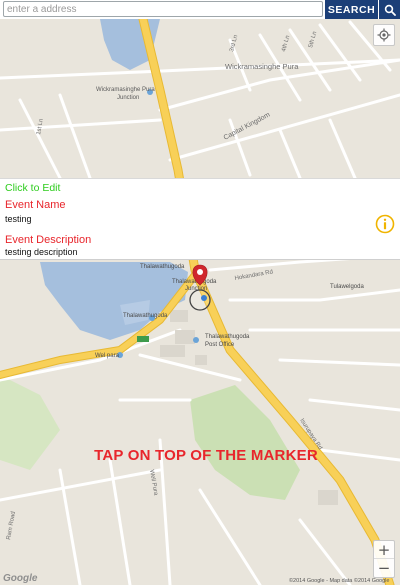 The height and width of the screenshot is (585, 400). Describe the element at coordinates (384, 35) in the screenshot. I see `my-location-icon` at that location.